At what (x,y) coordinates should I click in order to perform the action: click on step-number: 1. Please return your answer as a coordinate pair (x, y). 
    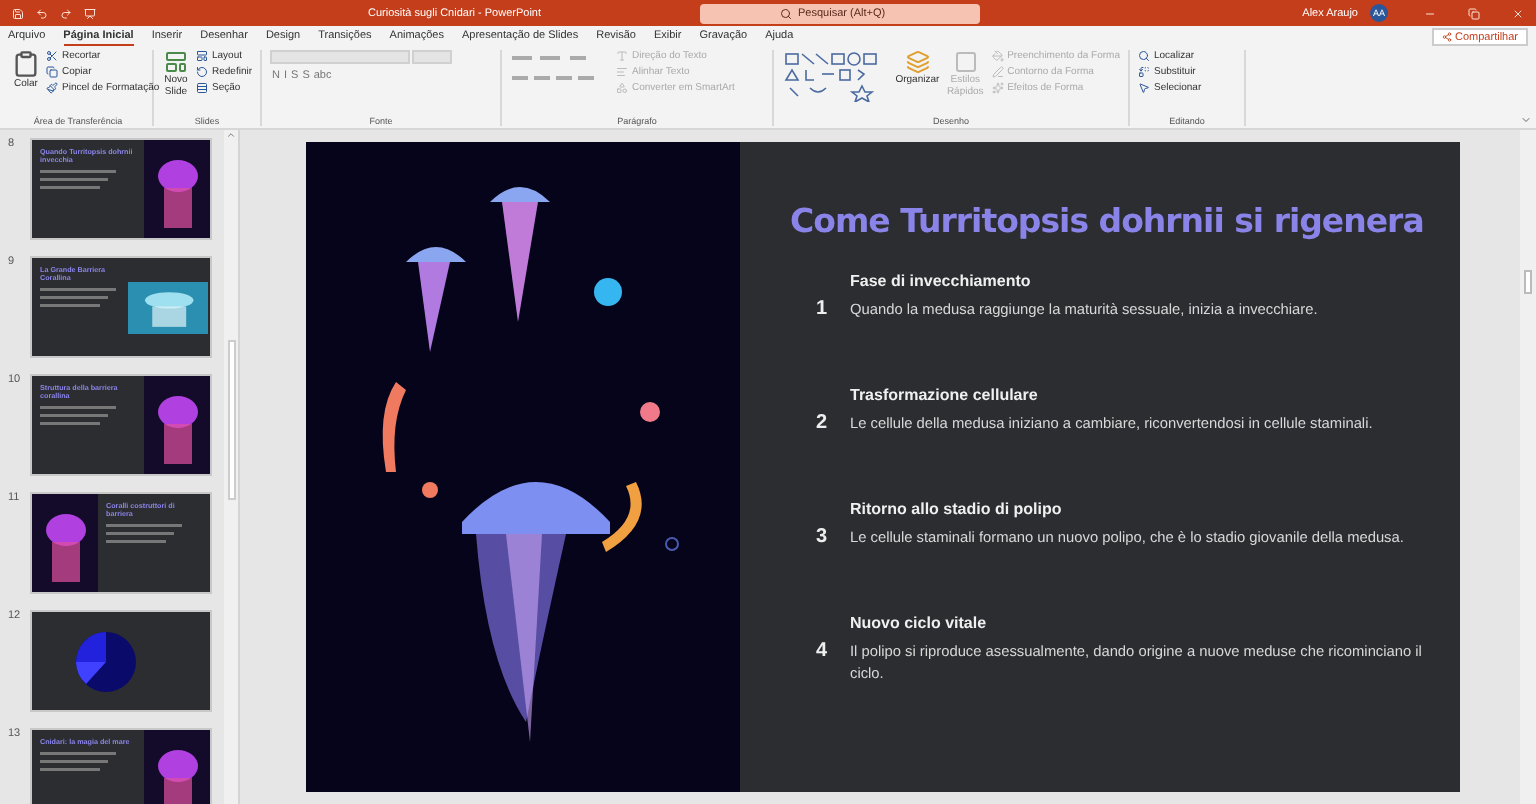
    Looking at the image, I should click on (823, 309).